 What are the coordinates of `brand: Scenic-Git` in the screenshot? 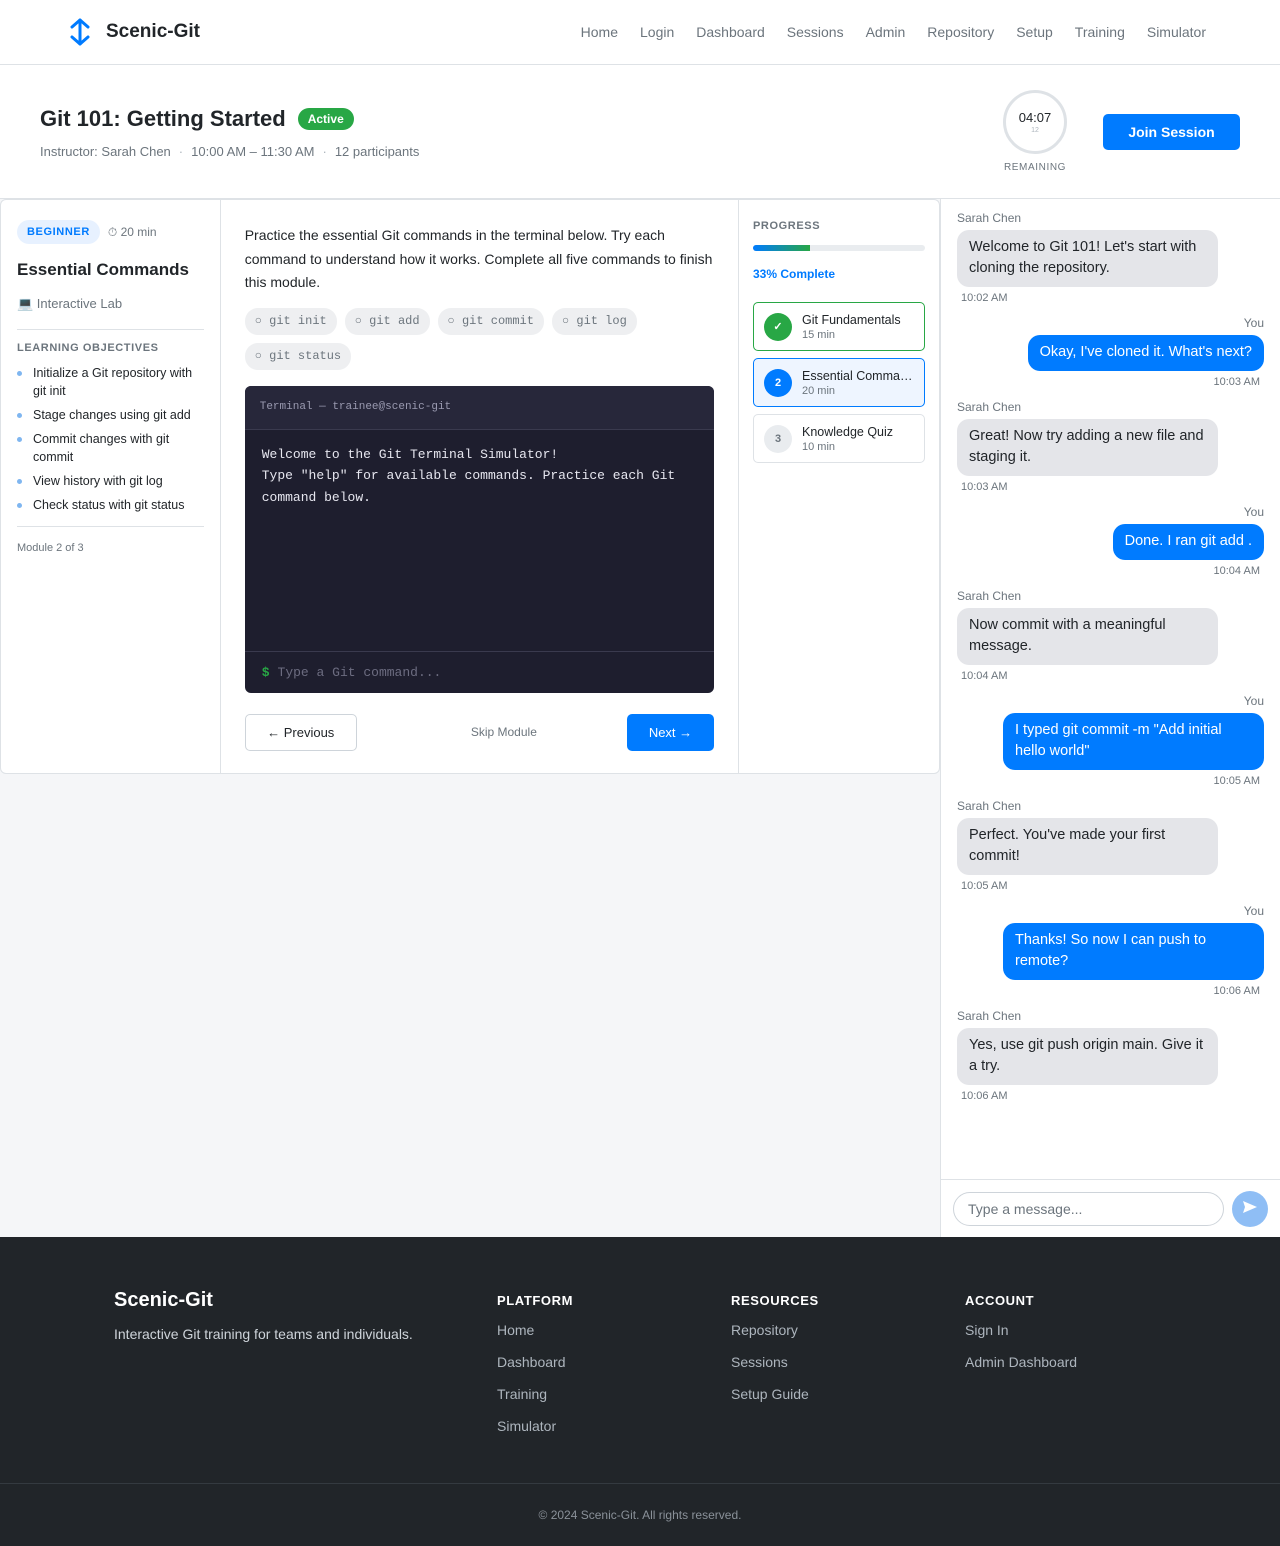 It's located at (133, 32).